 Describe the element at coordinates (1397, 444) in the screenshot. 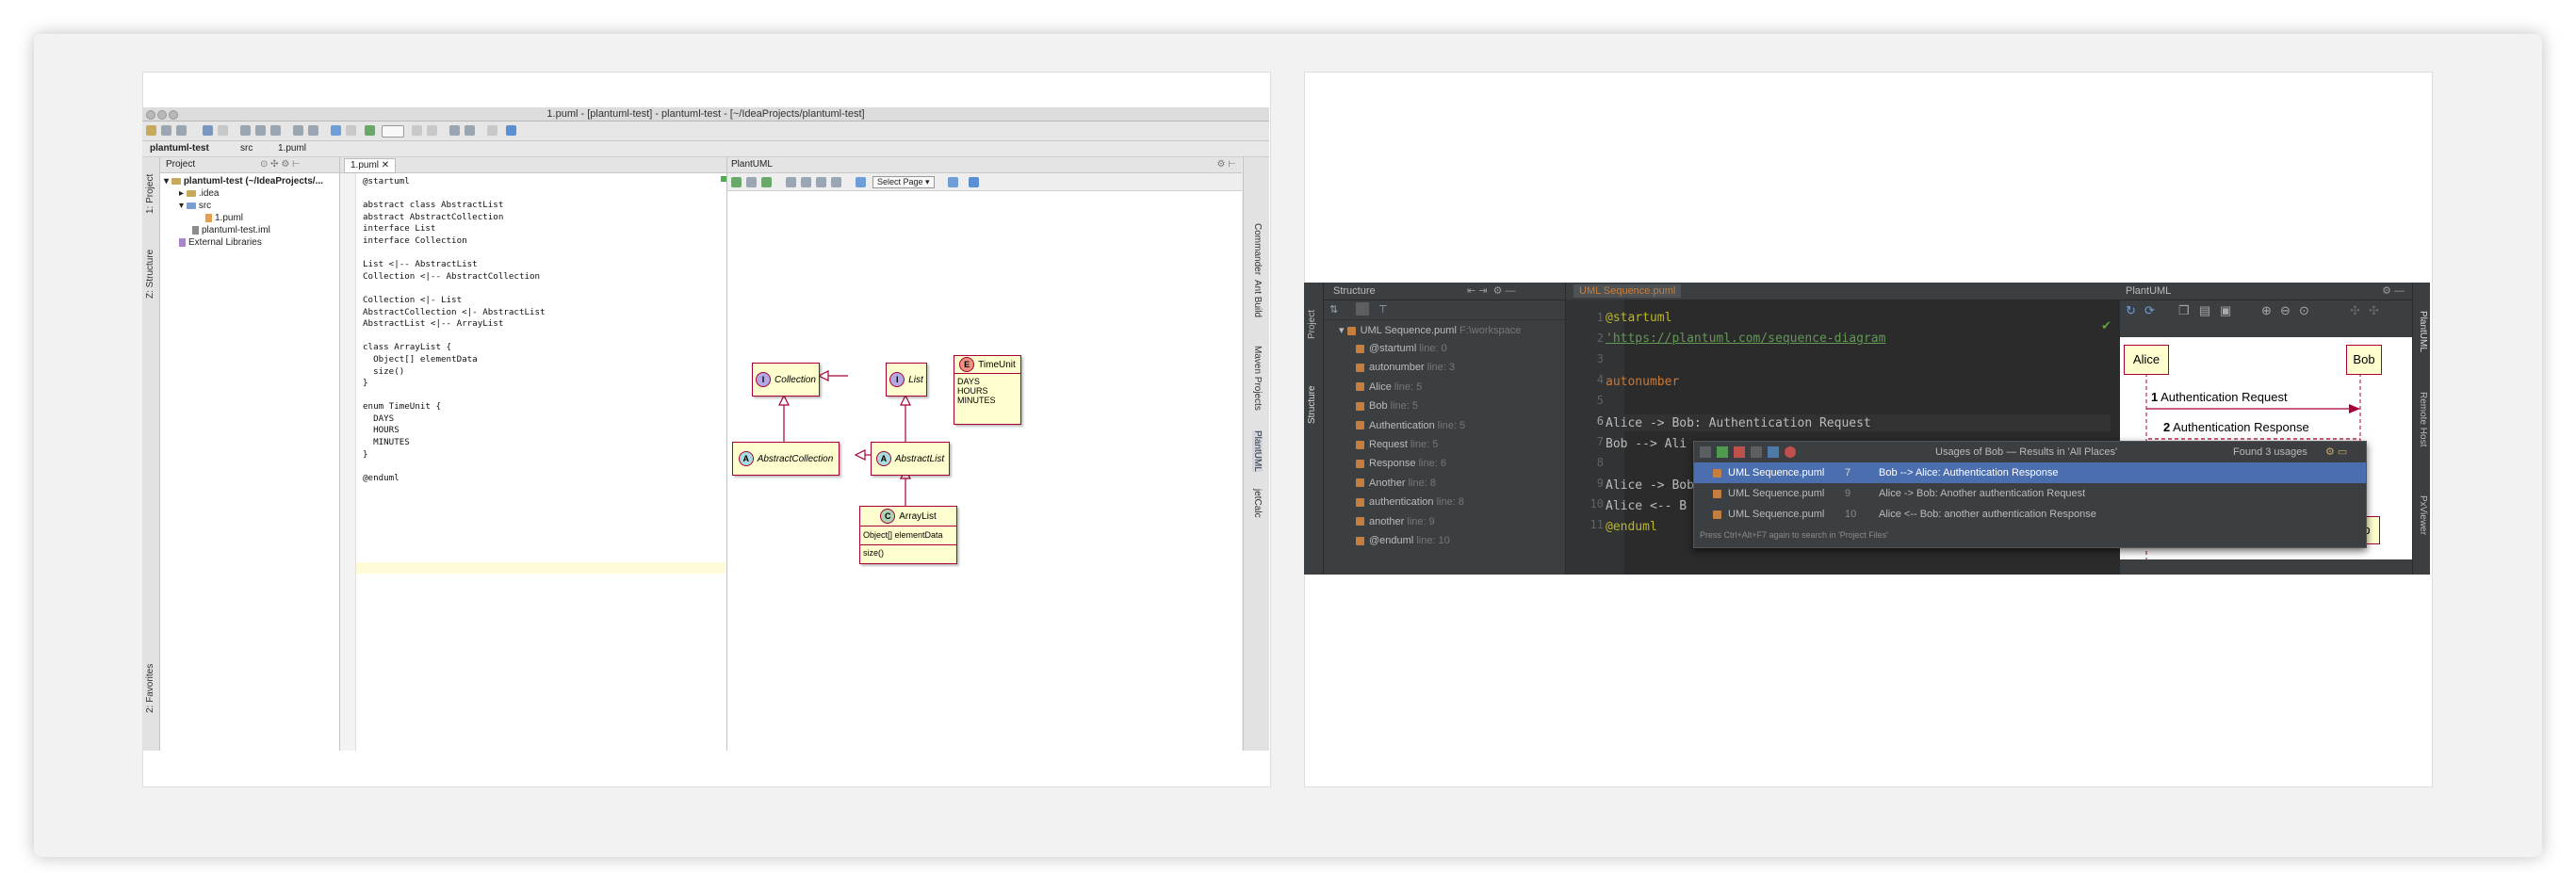

I see `structure-item: Request line: 5` at that location.